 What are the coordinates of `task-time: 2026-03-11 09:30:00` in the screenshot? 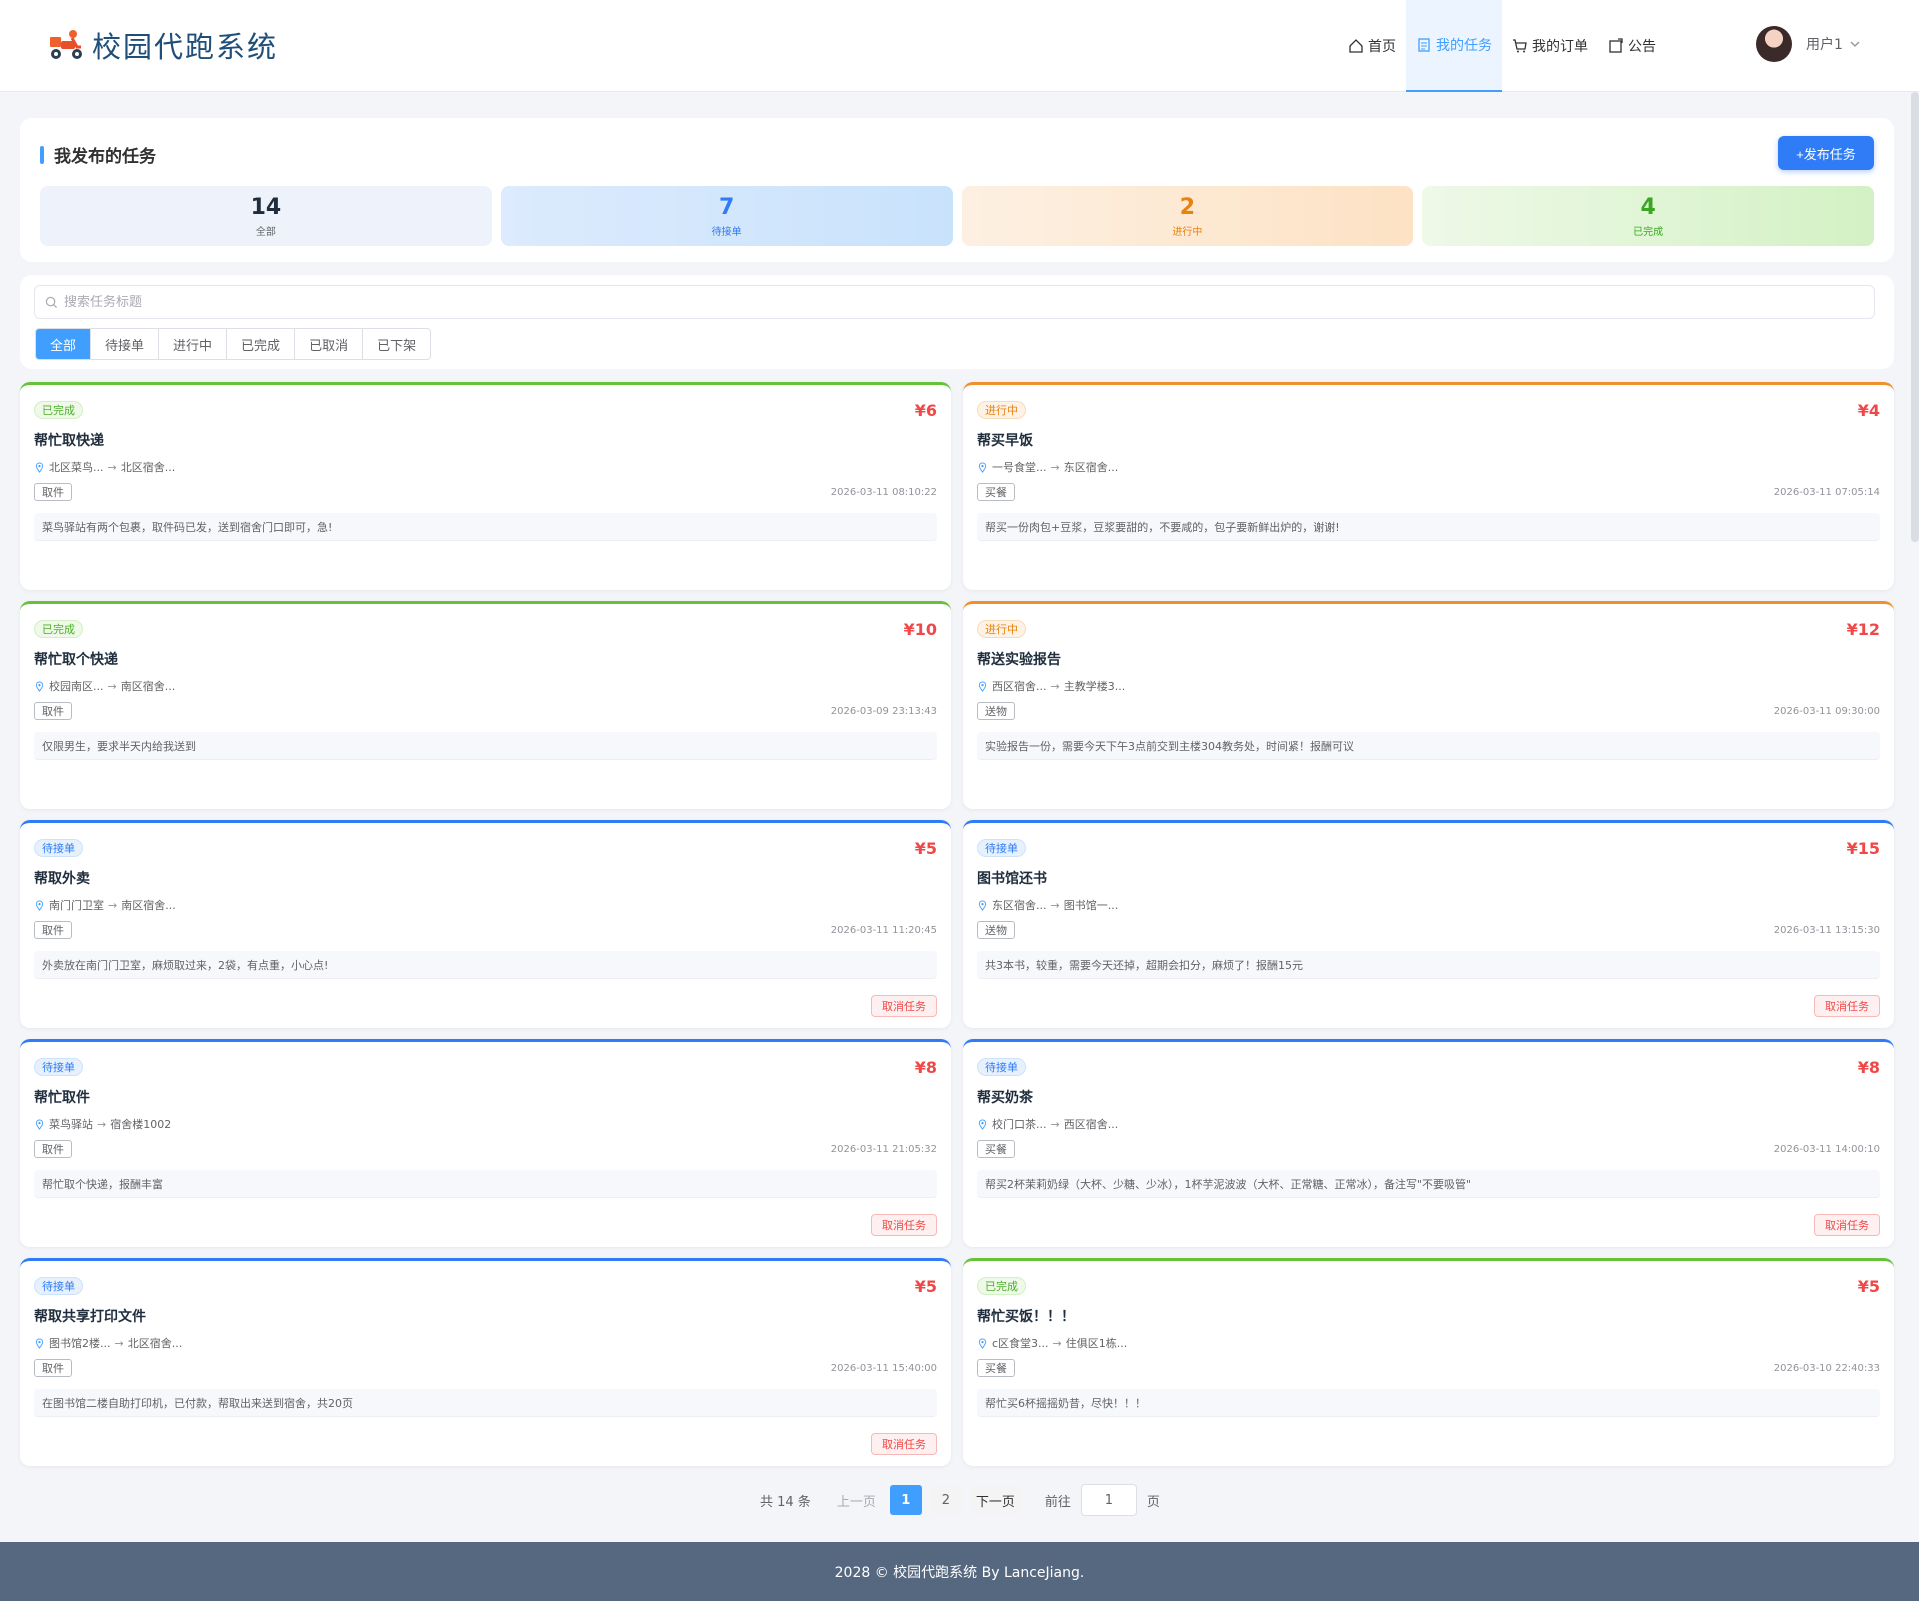 It's located at (1826, 711).